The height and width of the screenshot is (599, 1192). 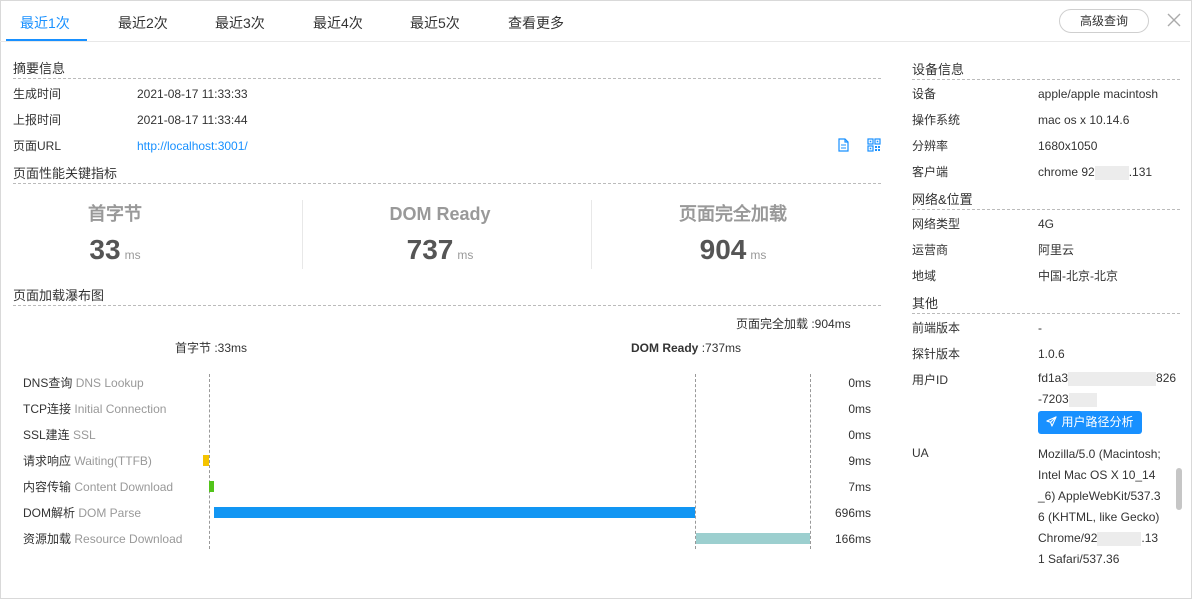 I want to click on dom-ready-marker-label: DOM Ready :737ms, so click(x=686, y=348).